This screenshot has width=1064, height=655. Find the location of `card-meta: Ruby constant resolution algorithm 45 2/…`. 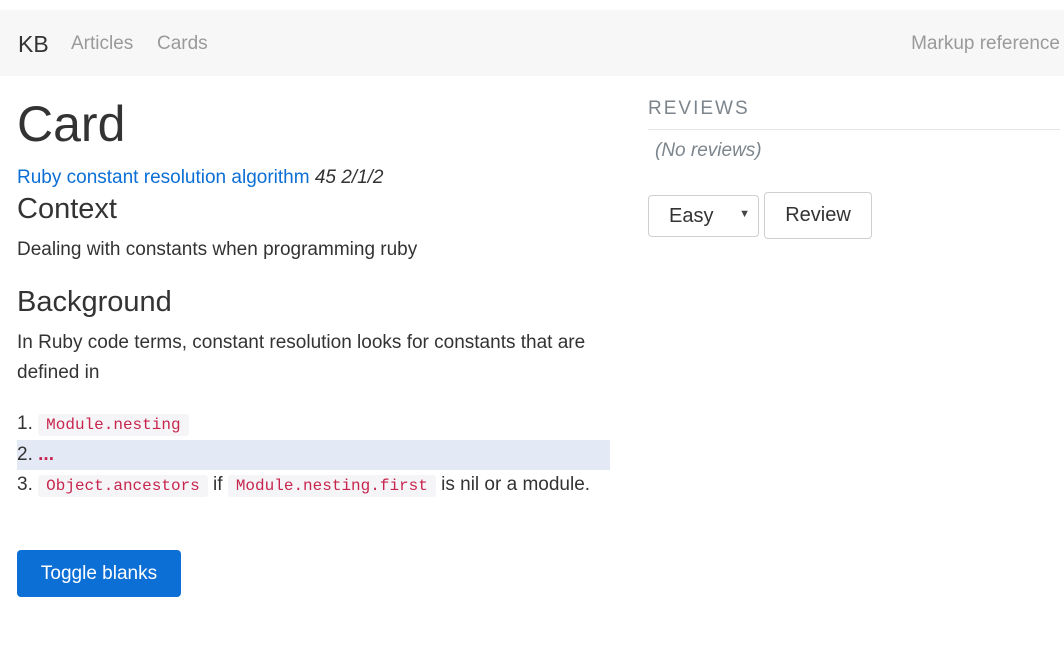

card-meta: Ruby constant resolution algorithm 45 2/… is located at coordinates (200, 178).